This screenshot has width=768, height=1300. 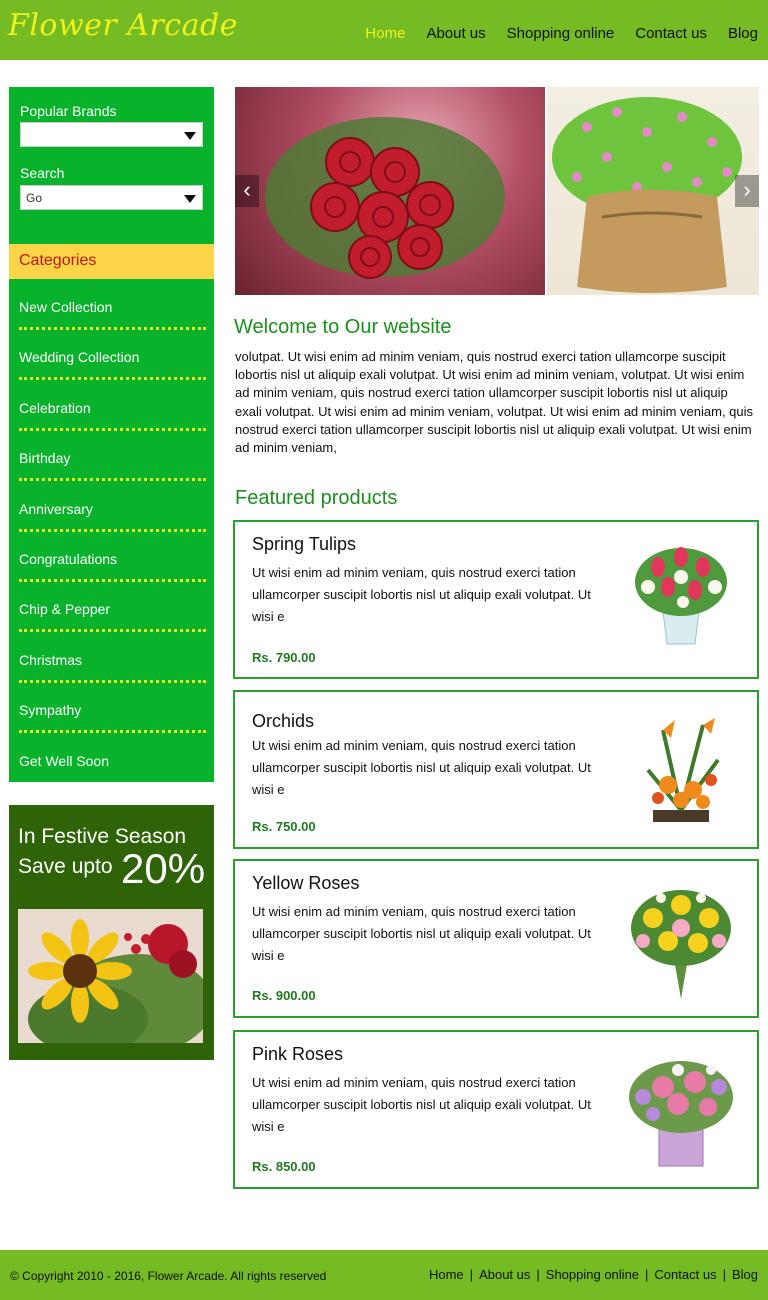 I want to click on category-label: Congratulations, so click(x=68, y=559).